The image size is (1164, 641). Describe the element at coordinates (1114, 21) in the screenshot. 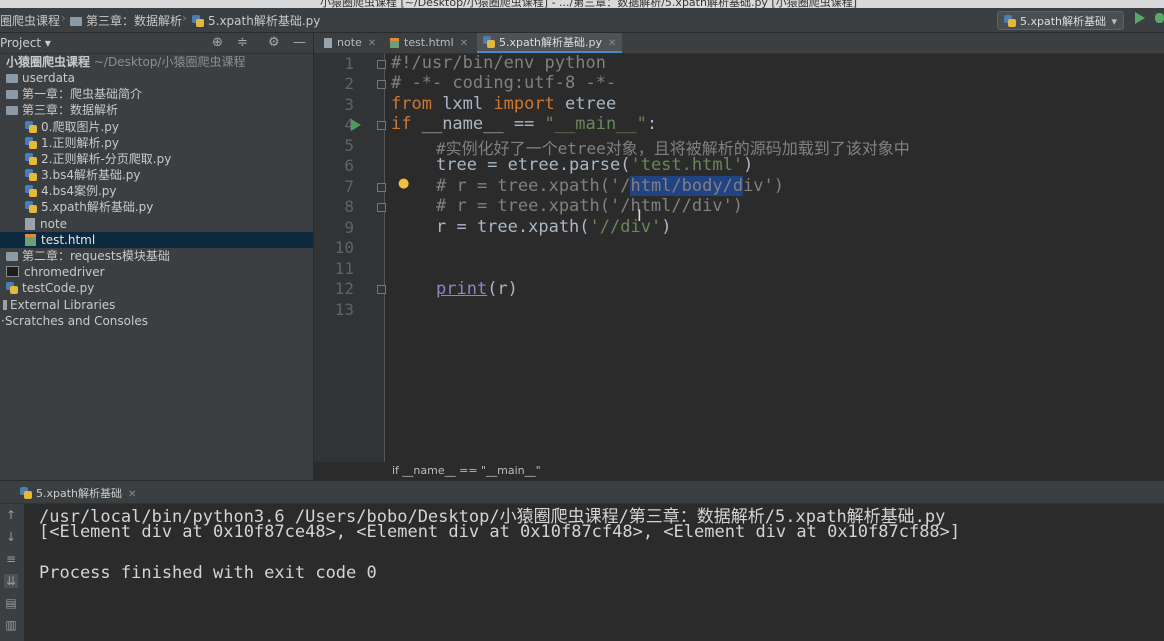

I see `chevron-down-icon: ▾` at that location.